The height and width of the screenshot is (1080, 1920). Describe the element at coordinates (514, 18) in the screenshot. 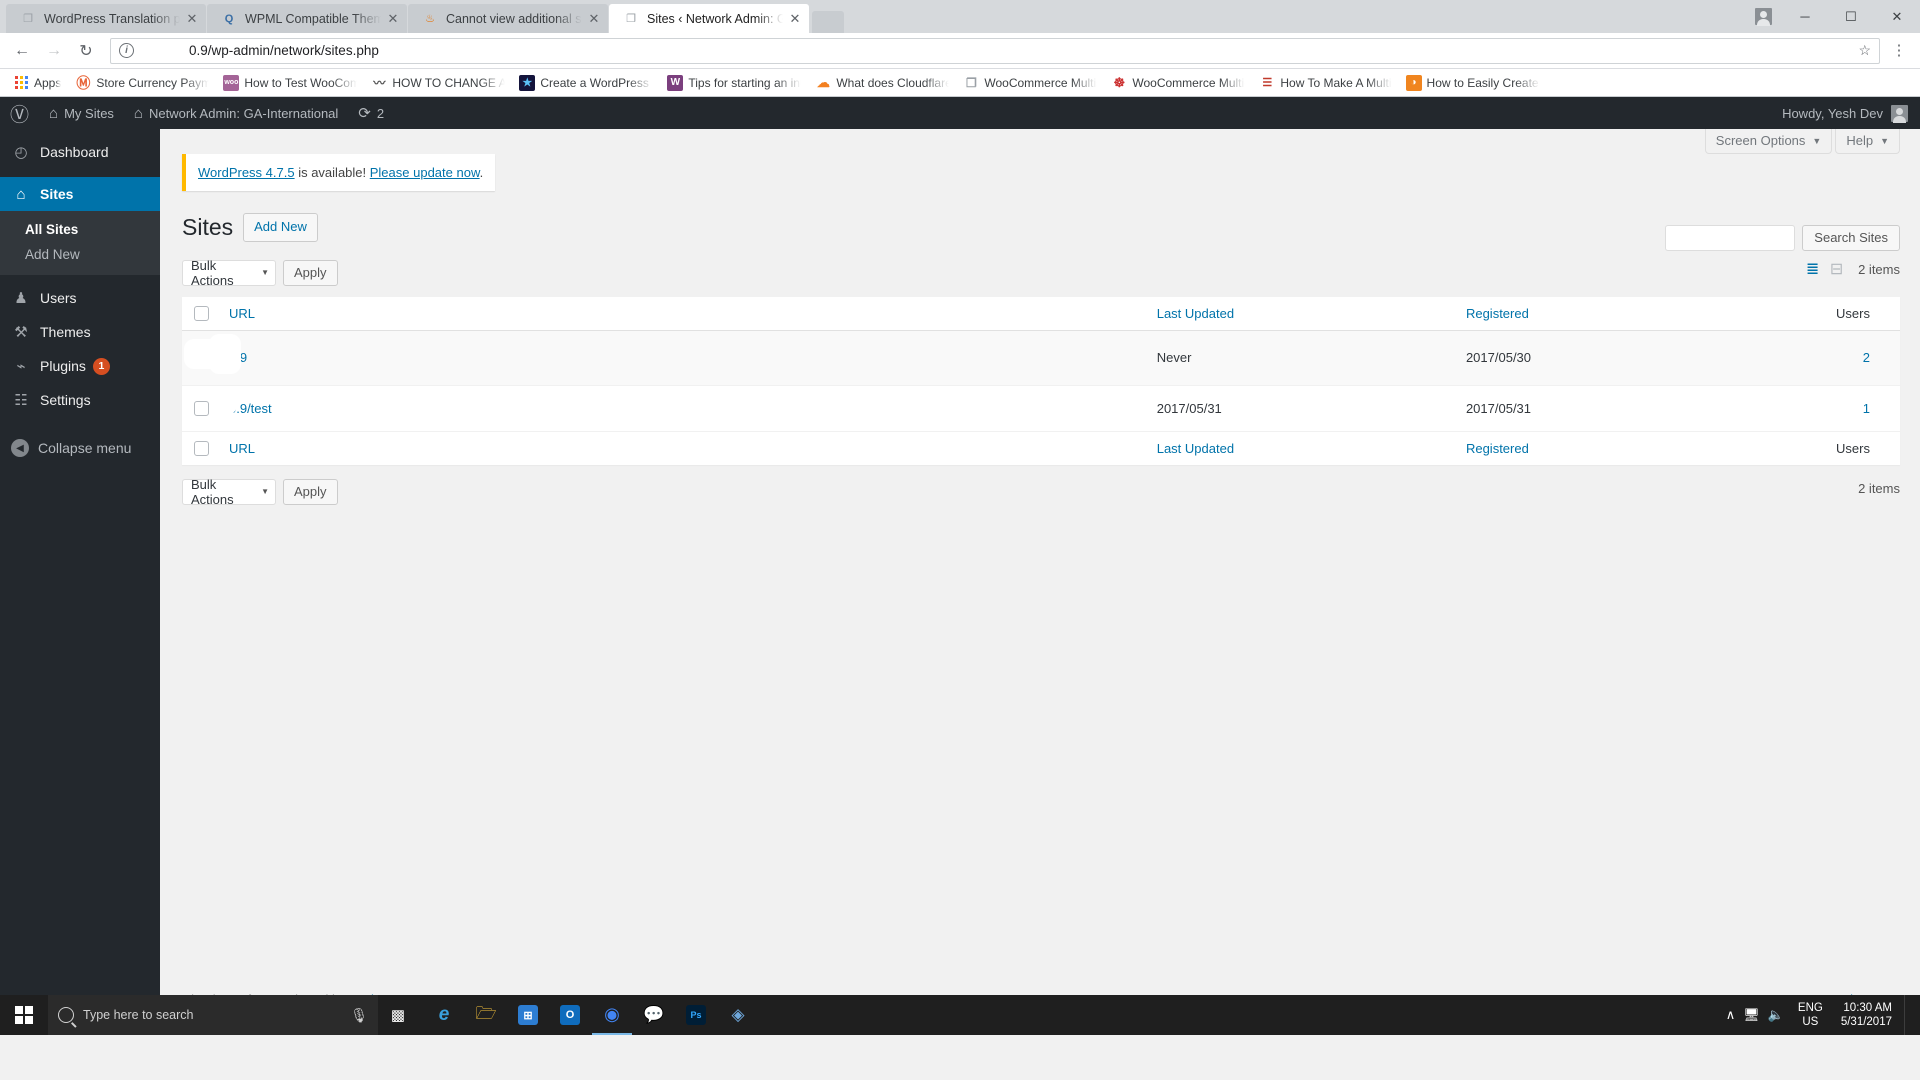

I see `tab-title: Cannot view additional si` at that location.